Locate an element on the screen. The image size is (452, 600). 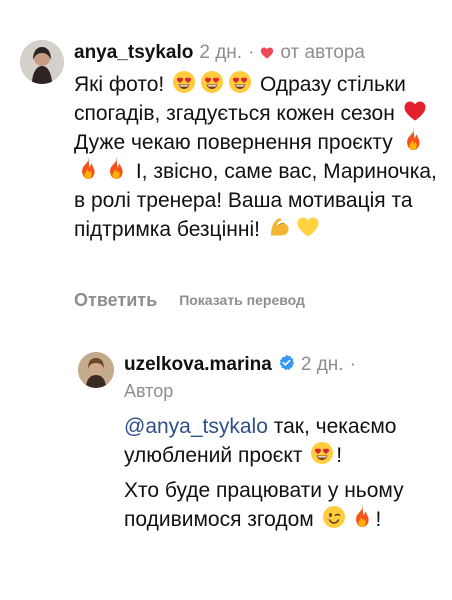
liked-by-author-badge: от автора is located at coordinates (312, 53).